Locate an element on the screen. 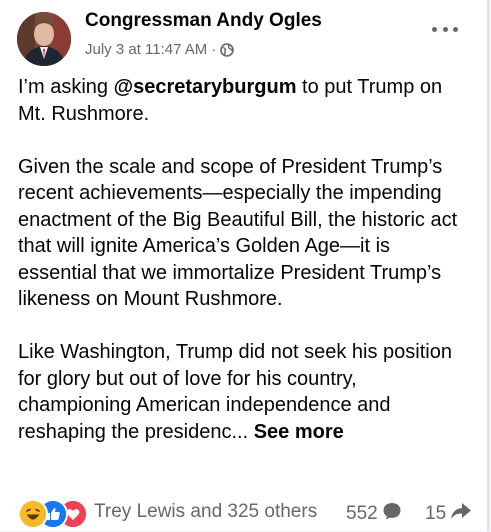  engagement-bar: Trey Lewis and 325 others 552 15 is located at coordinates (244, 514).